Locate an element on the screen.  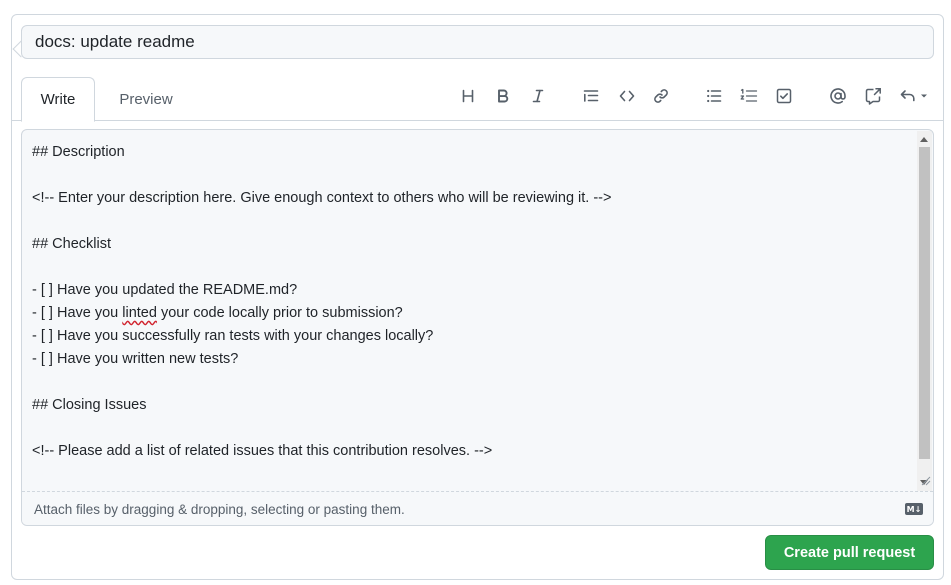
body-line: ## Checklist is located at coordinates (71, 244).